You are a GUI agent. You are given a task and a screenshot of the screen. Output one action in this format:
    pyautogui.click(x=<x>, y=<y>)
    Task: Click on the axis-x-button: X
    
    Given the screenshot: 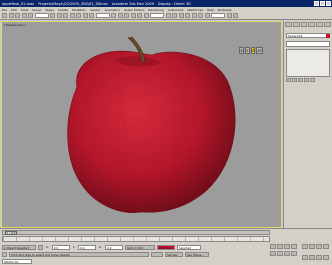 What is the action you would take?
    pyautogui.click(x=241, y=50)
    